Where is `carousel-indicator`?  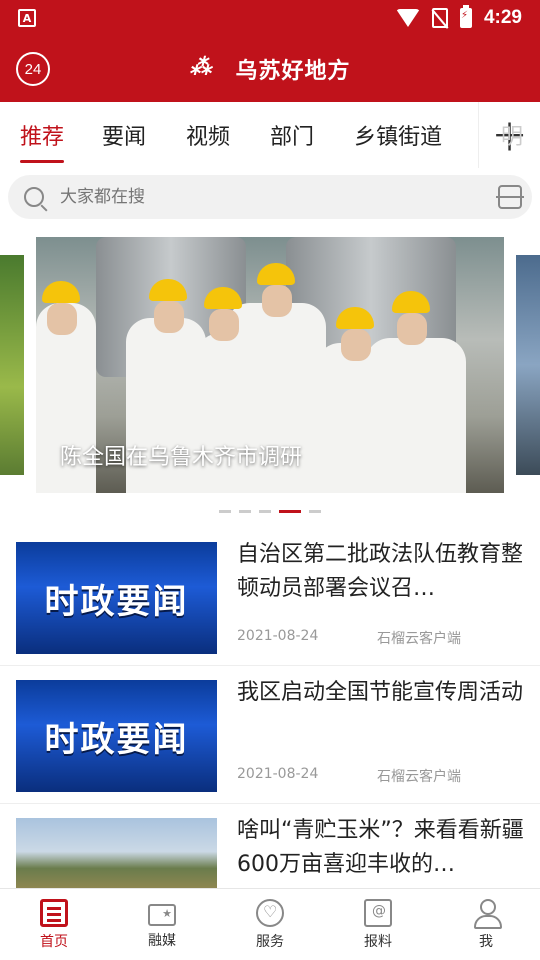
carousel-indicator is located at coordinates (270, 511).